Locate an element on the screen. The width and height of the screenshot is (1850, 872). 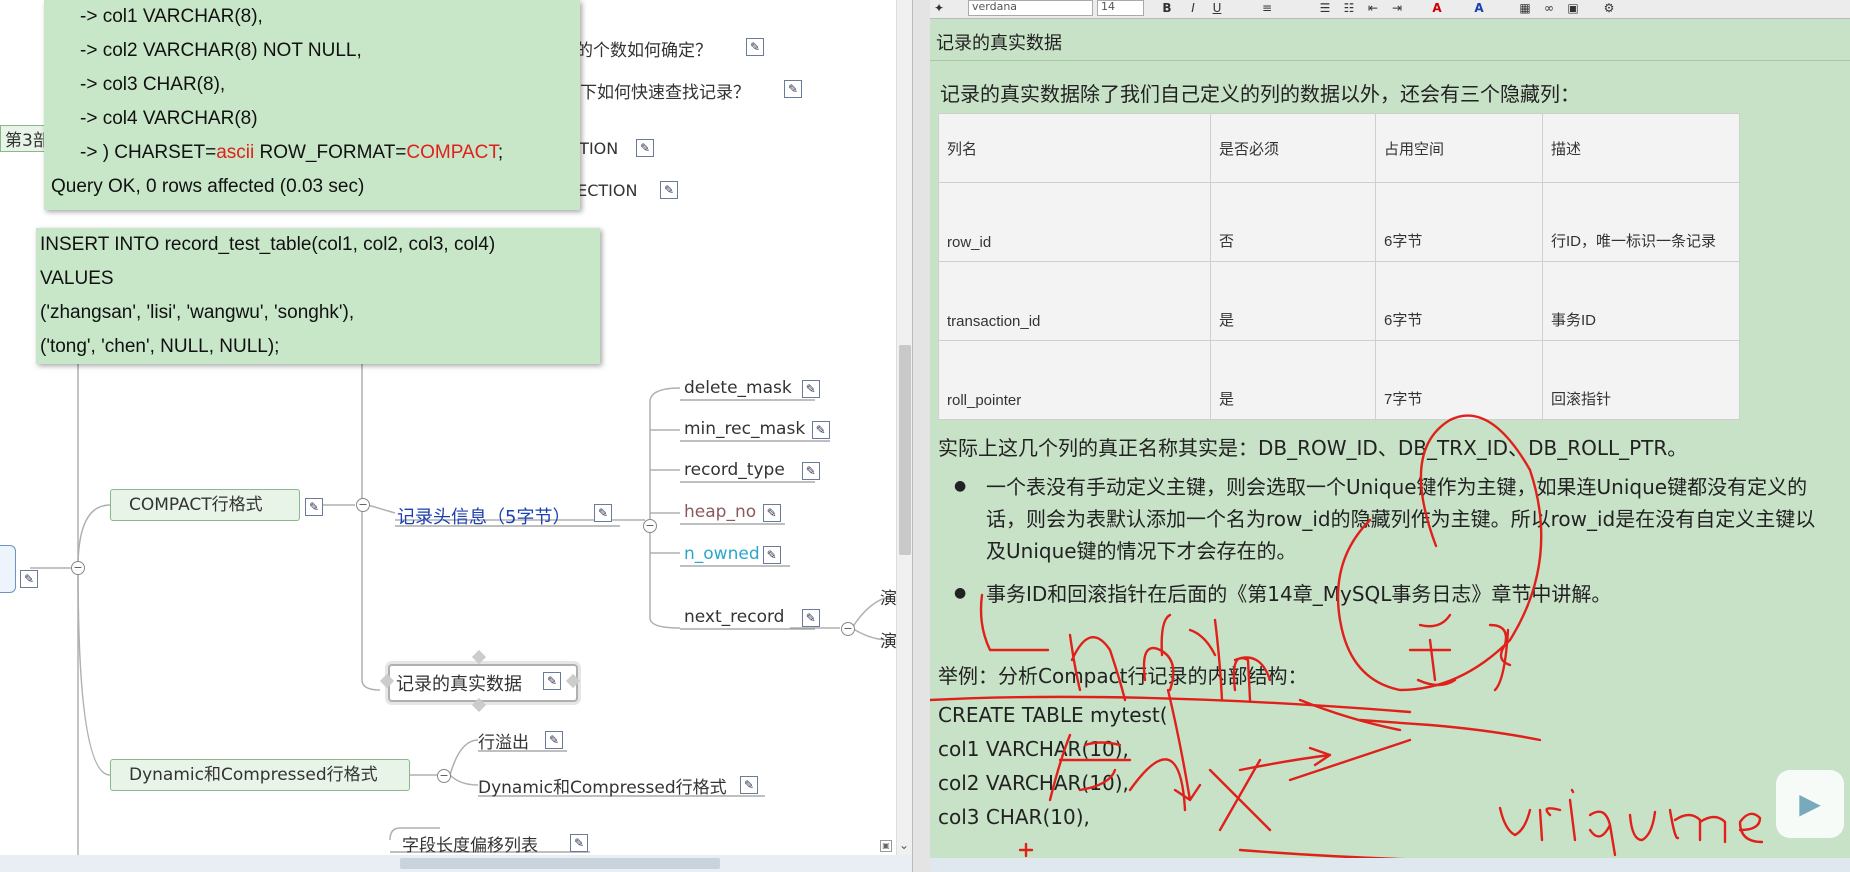
sql-line-charset: -> ) CHARSET=ascii ROW_FORMAT=COMPACT; is located at coordinates (312, 153).